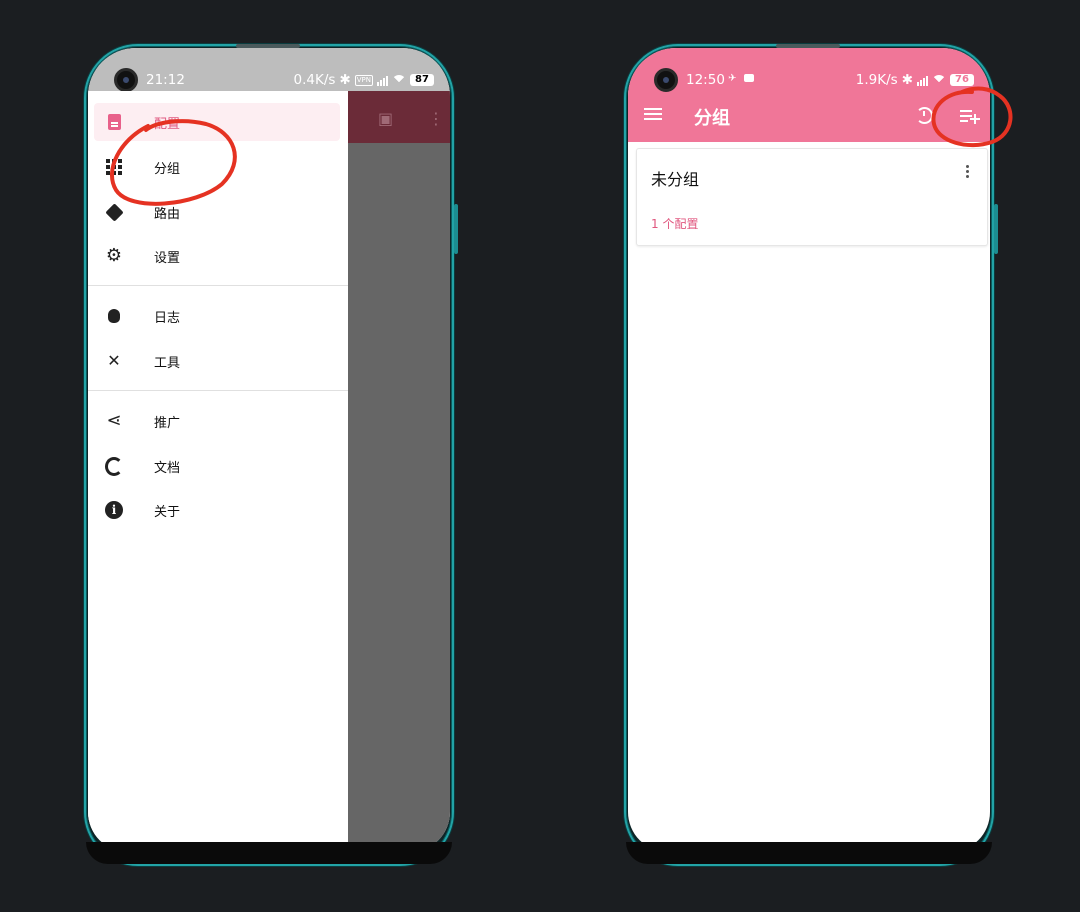 The height and width of the screenshot is (912, 1080). What do you see at coordinates (962, 80) in the screenshot?
I see `battery-icon: 76` at bounding box center [962, 80].